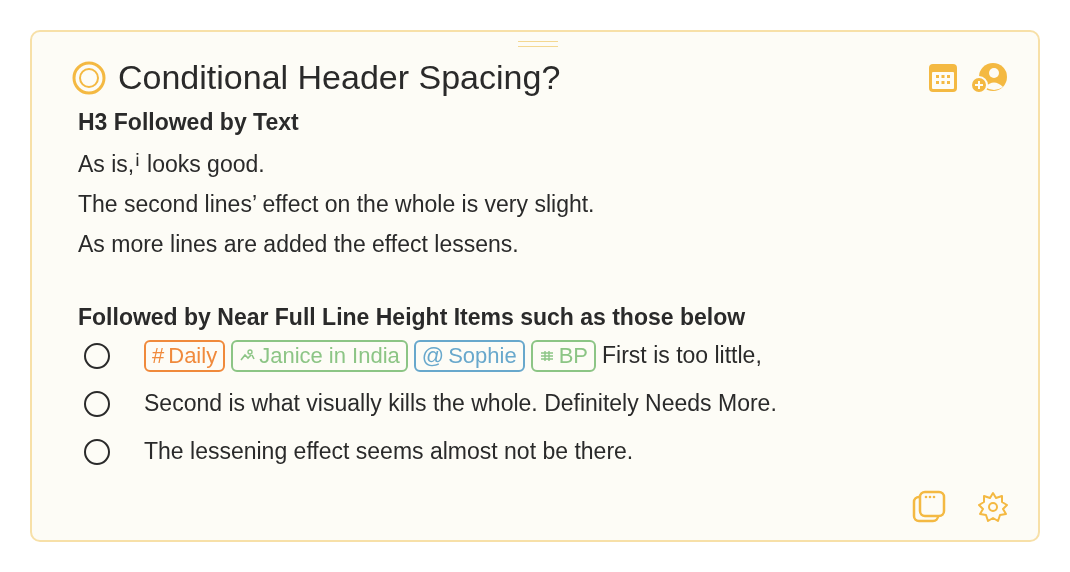 The height and width of the screenshot is (572, 1070). Describe the element at coordinates (546, 355) in the screenshot. I see `grid-icon` at that location.